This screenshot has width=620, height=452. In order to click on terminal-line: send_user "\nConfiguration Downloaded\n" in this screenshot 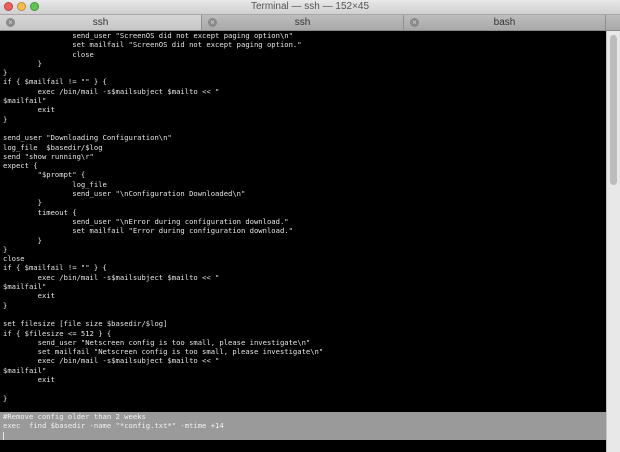, I will do `click(124, 194)`.